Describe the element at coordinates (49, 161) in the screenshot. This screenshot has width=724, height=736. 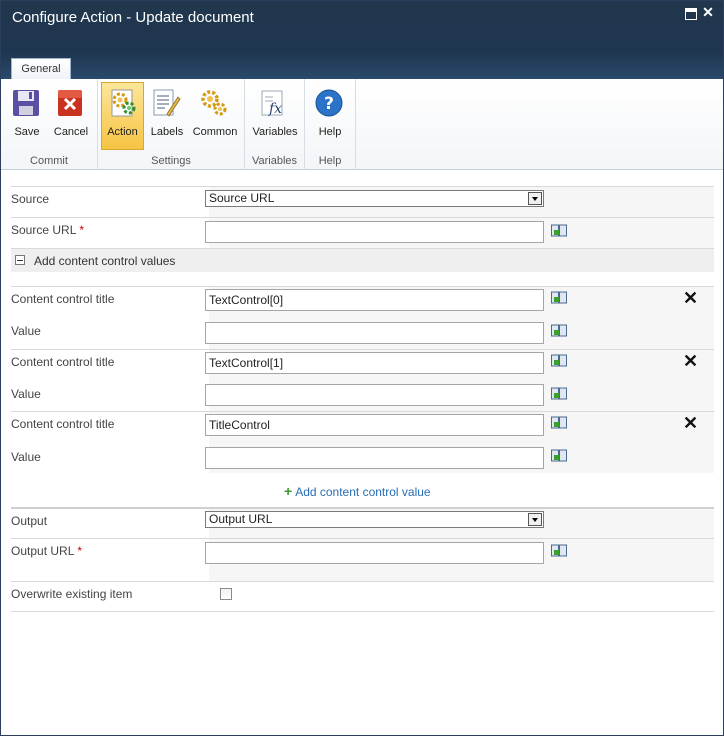
I see `group-label-commit: Commit` at that location.